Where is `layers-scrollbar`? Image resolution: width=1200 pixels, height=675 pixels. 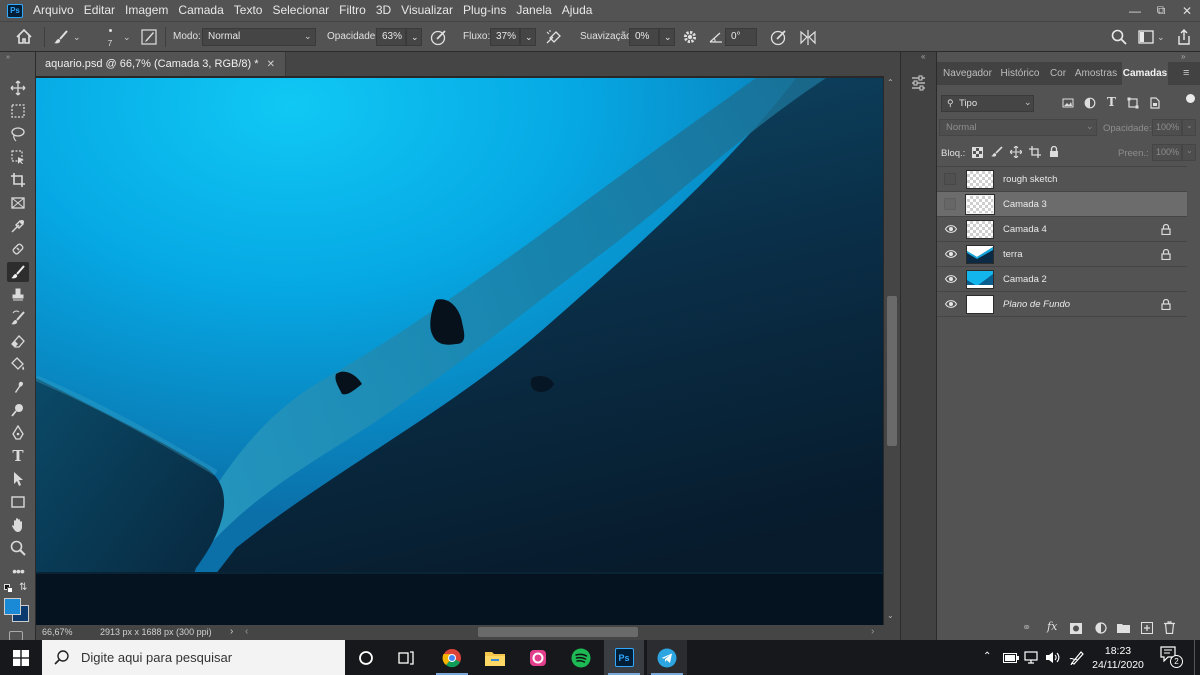
layers-scrollbar is located at coordinates (1193, 396).